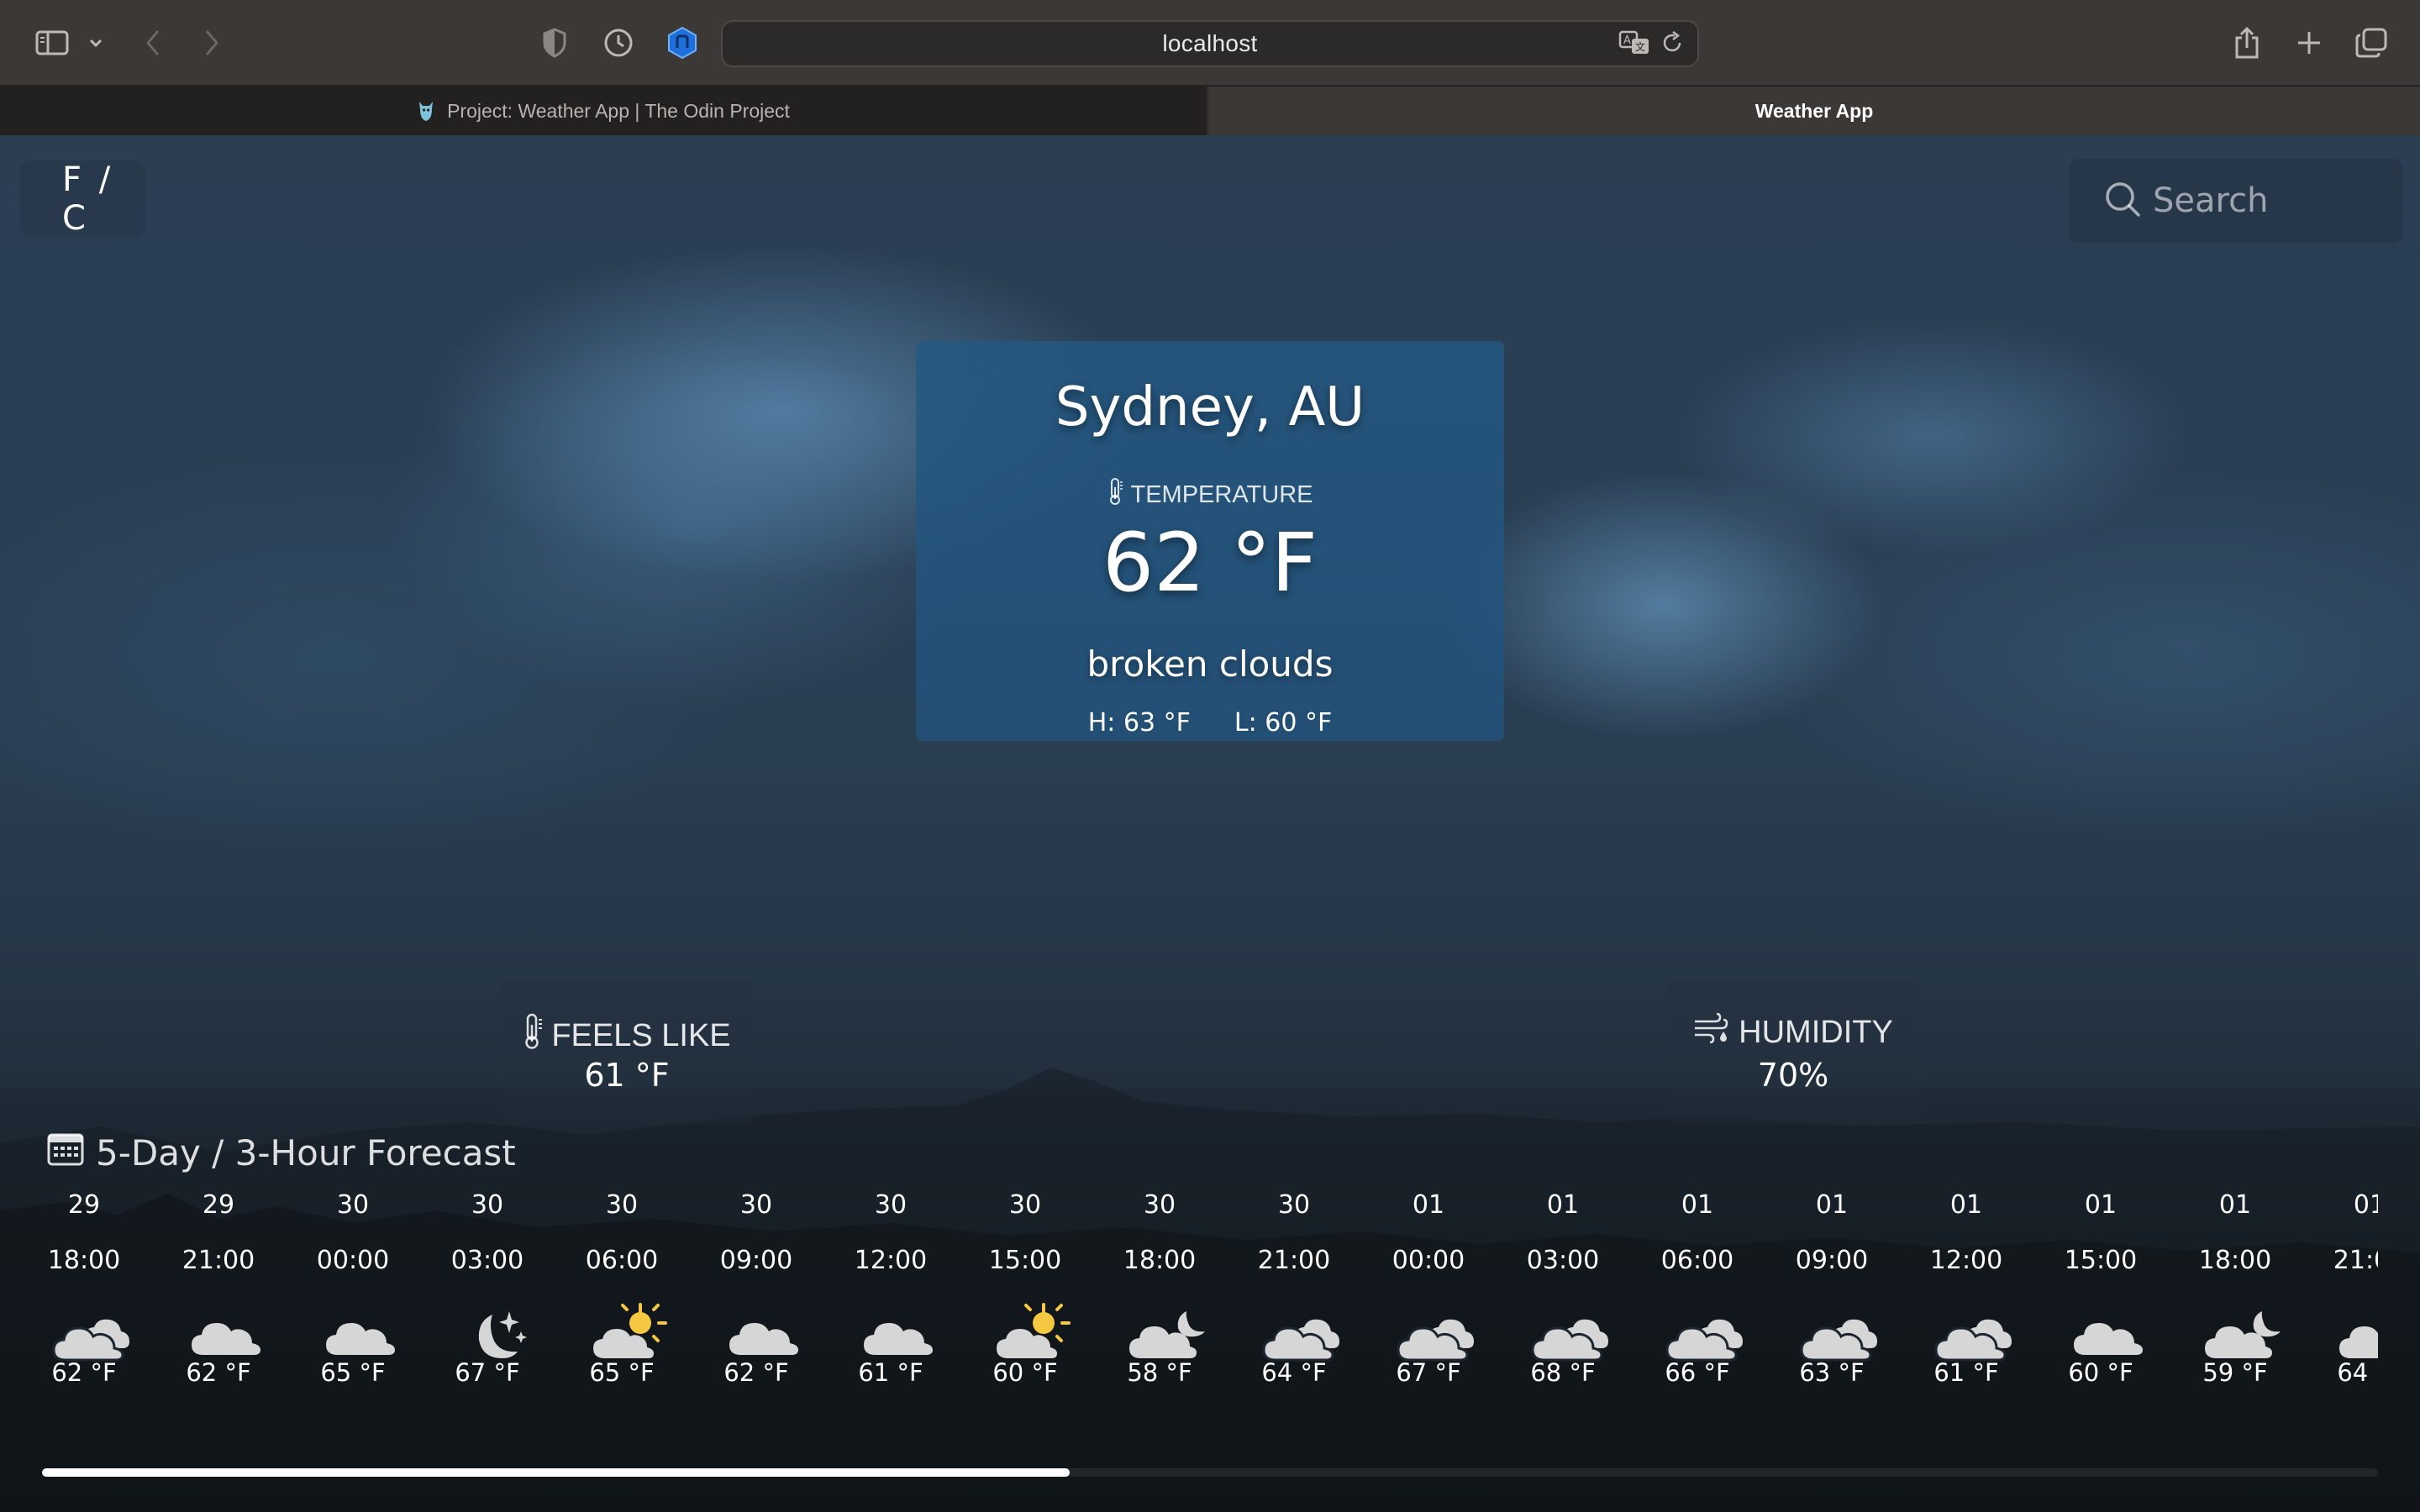 Image resolution: width=2420 pixels, height=1512 pixels. I want to click on sidebar-toggle-icon, so click(52, 43).